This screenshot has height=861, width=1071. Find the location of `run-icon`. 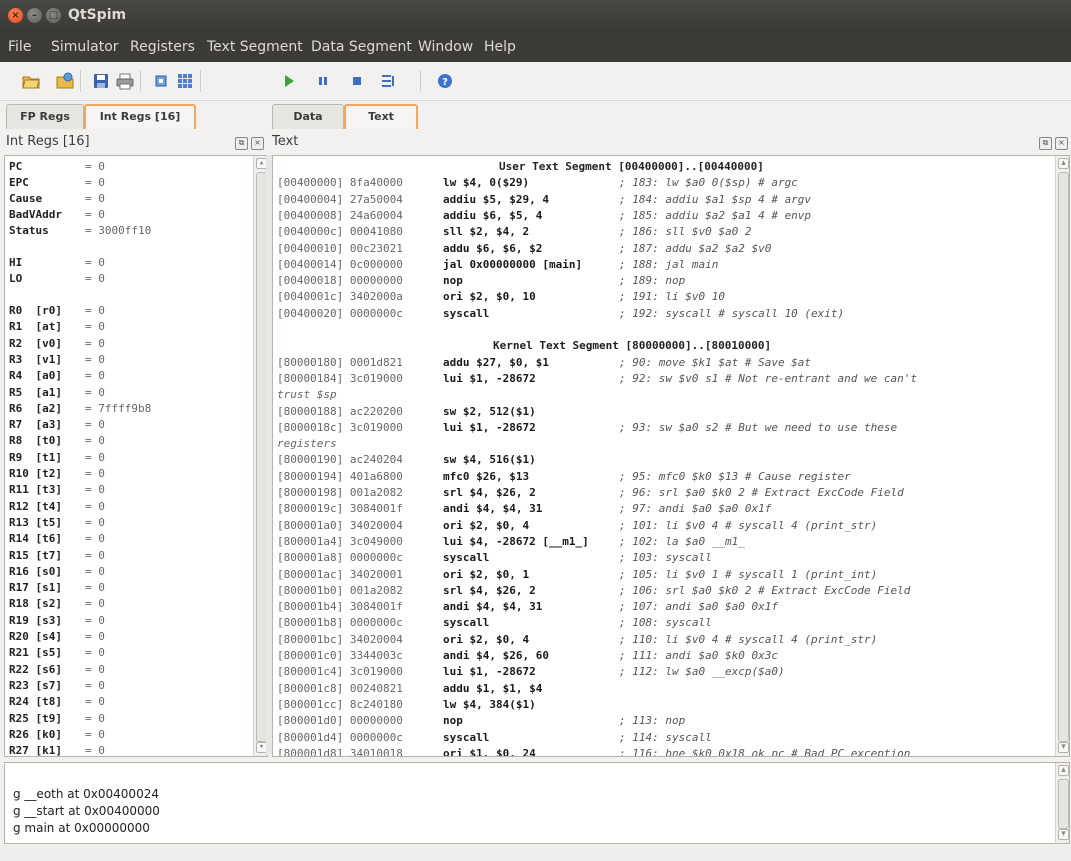

run-icon is located at coordinates (289, 81).